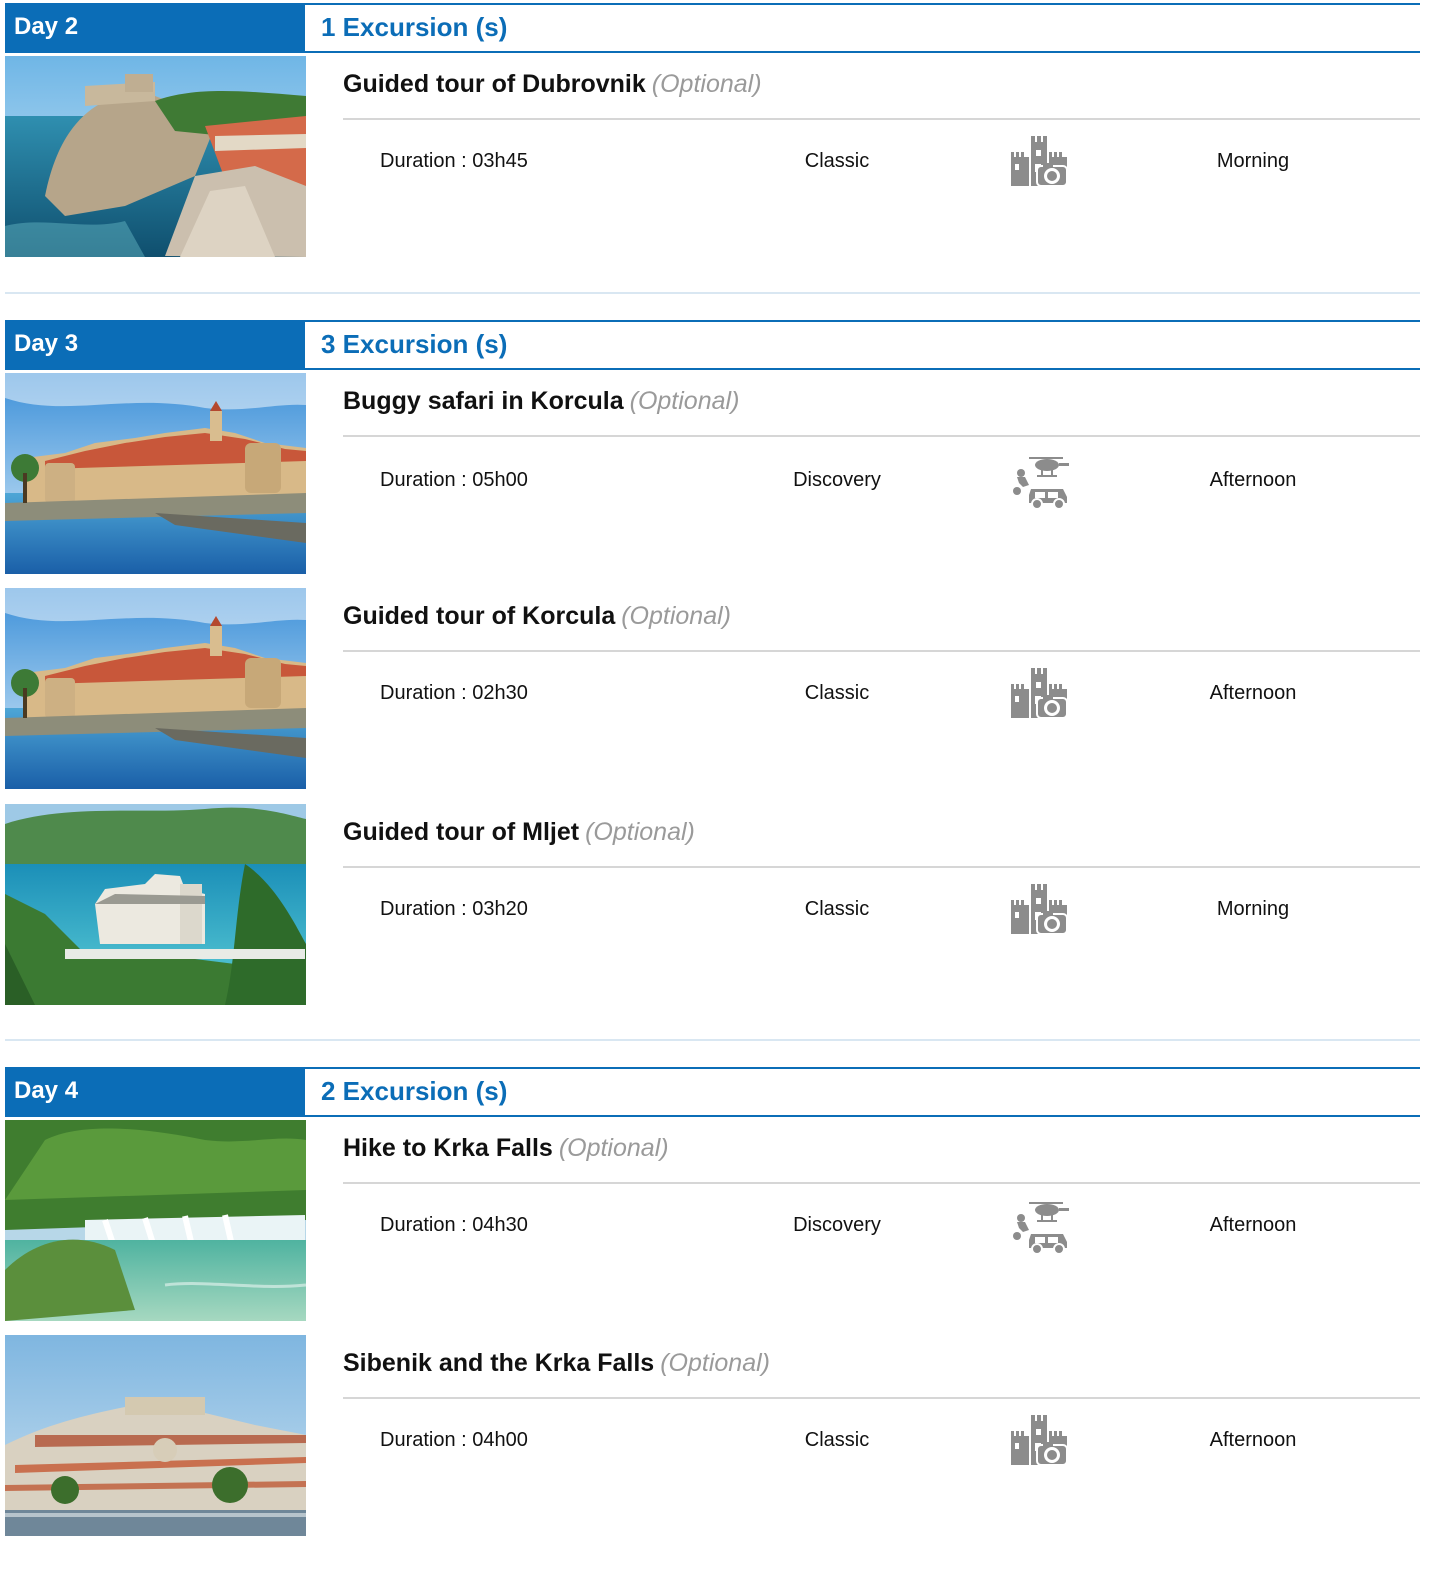 The height and width of the screenshot is (1581, 1432). Describe the element at coordinates (454, 480) in the screenshot. I see `excursion-duration: Duration : 05h00` at that location.